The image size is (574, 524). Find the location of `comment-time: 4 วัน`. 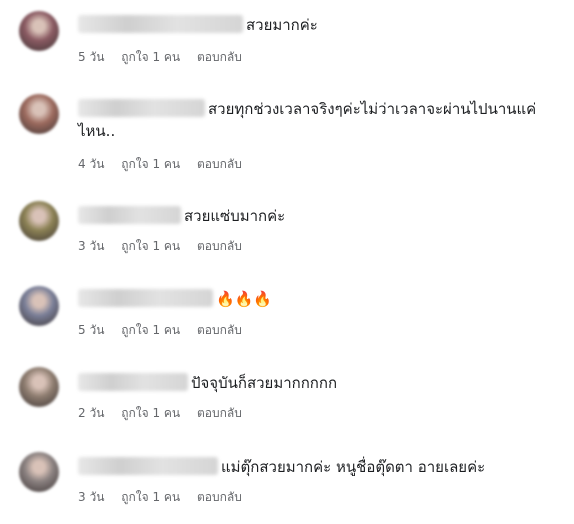

comment-time: 4 วัน is located at coordinates (91, 164).